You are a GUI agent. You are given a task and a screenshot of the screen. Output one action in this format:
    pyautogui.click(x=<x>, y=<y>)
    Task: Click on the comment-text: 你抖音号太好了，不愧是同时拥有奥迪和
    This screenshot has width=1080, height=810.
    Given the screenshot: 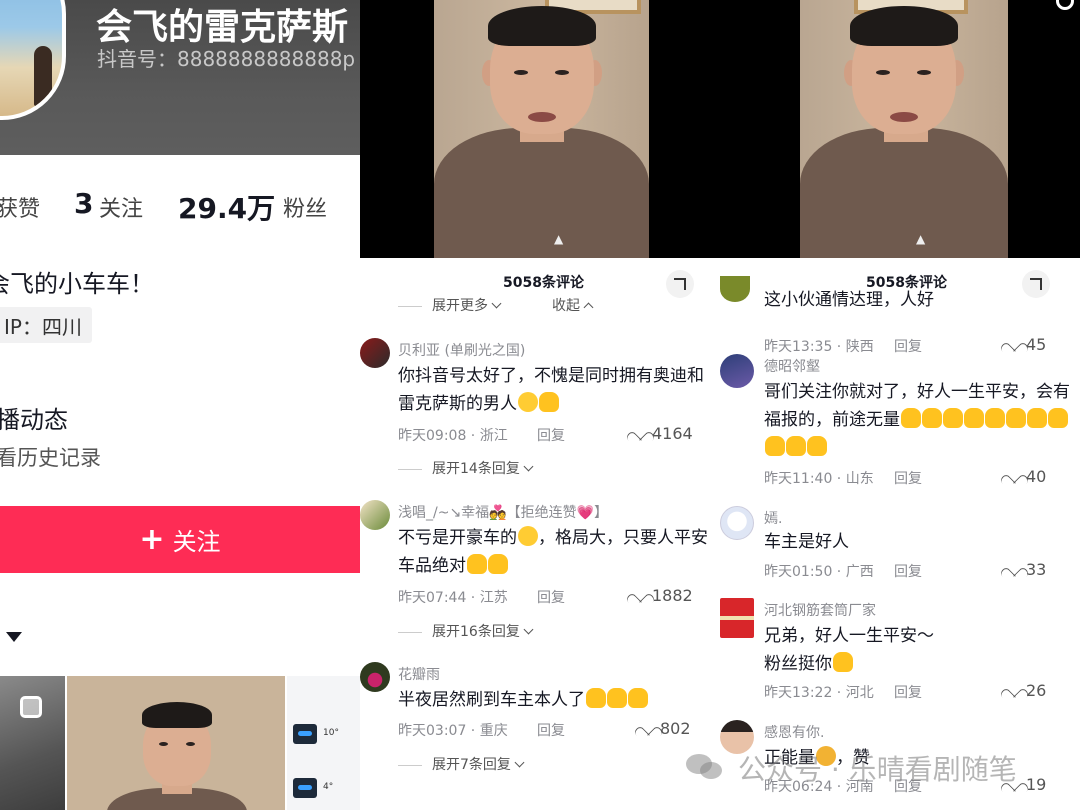 What is the action you would take?
    pyautogui.click(x=551, y=376)
    